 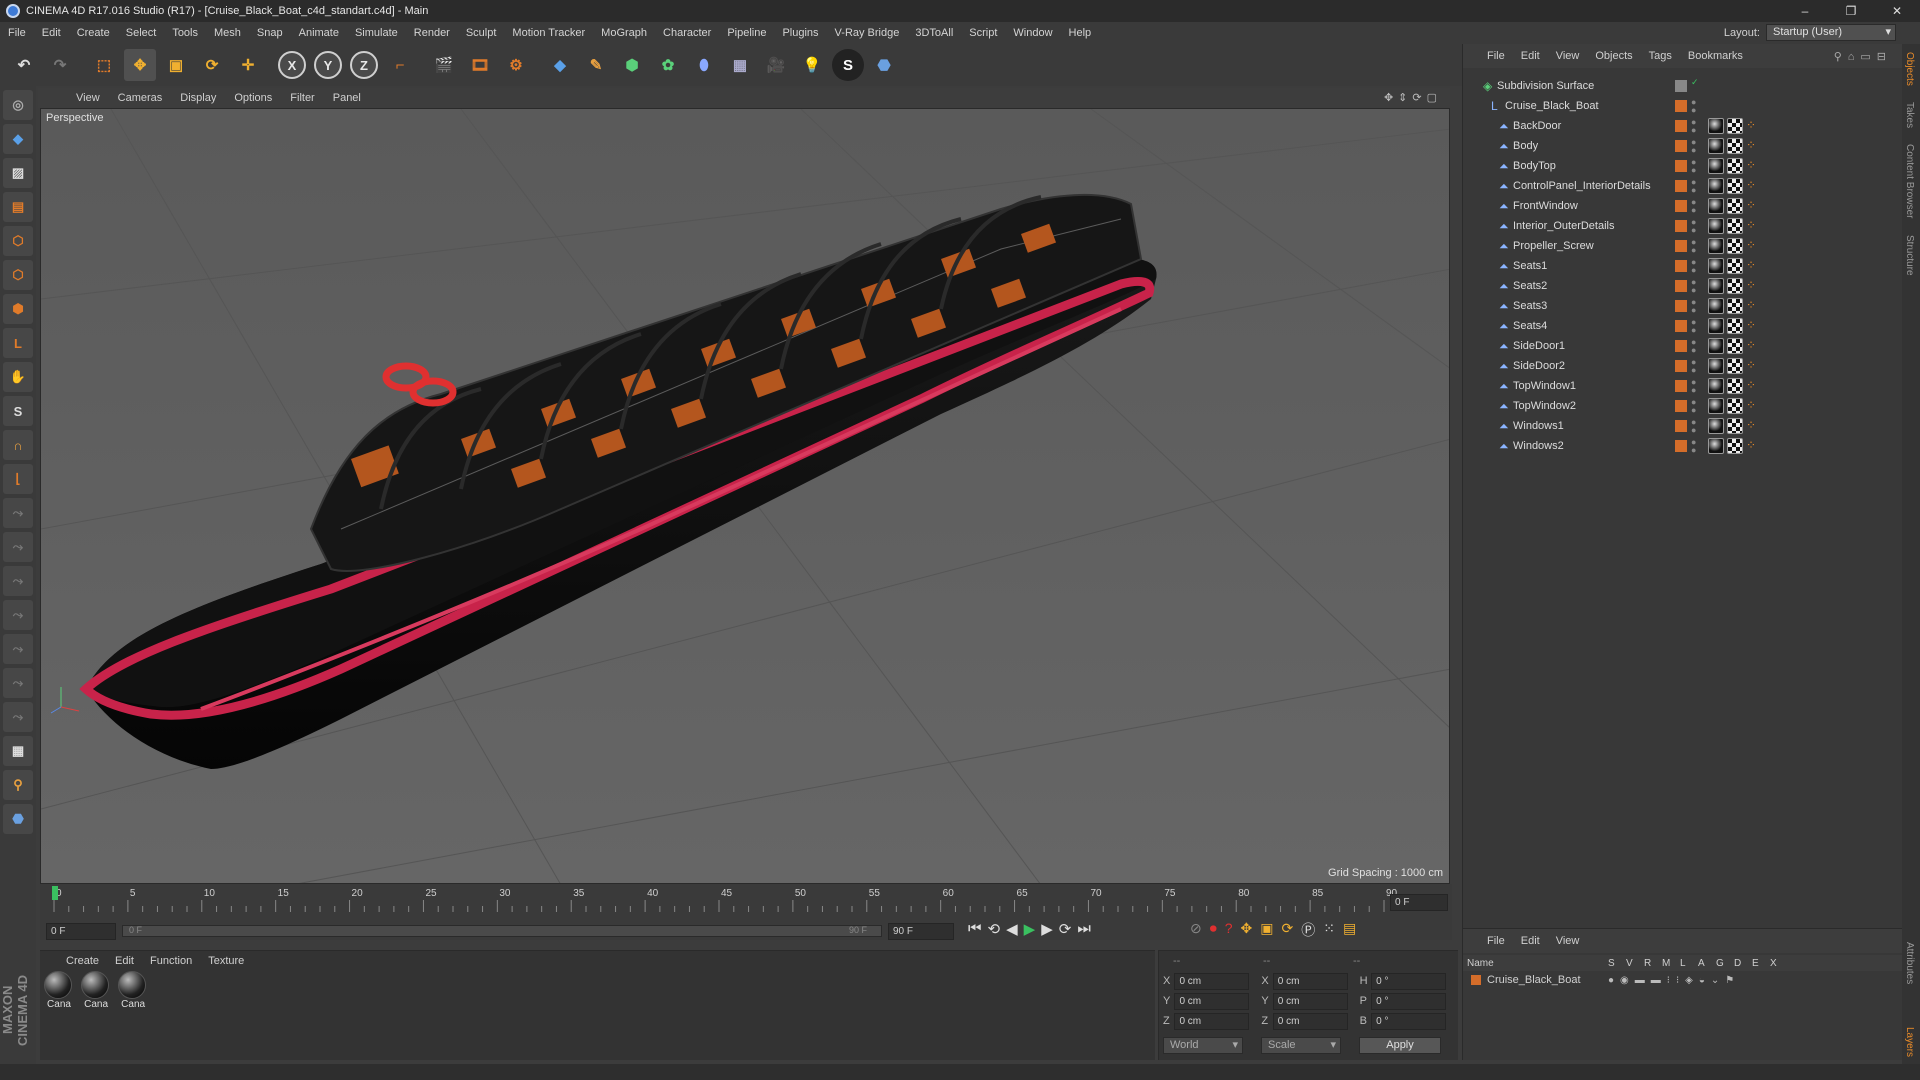 What do you see at coordinates (1682, 980) in the screenshot?
I see `layer-row: Cruise_Black_Boat ●◉▬▬⁝⁝◈◒⌄⚑` at bounding box center [1682, 980].